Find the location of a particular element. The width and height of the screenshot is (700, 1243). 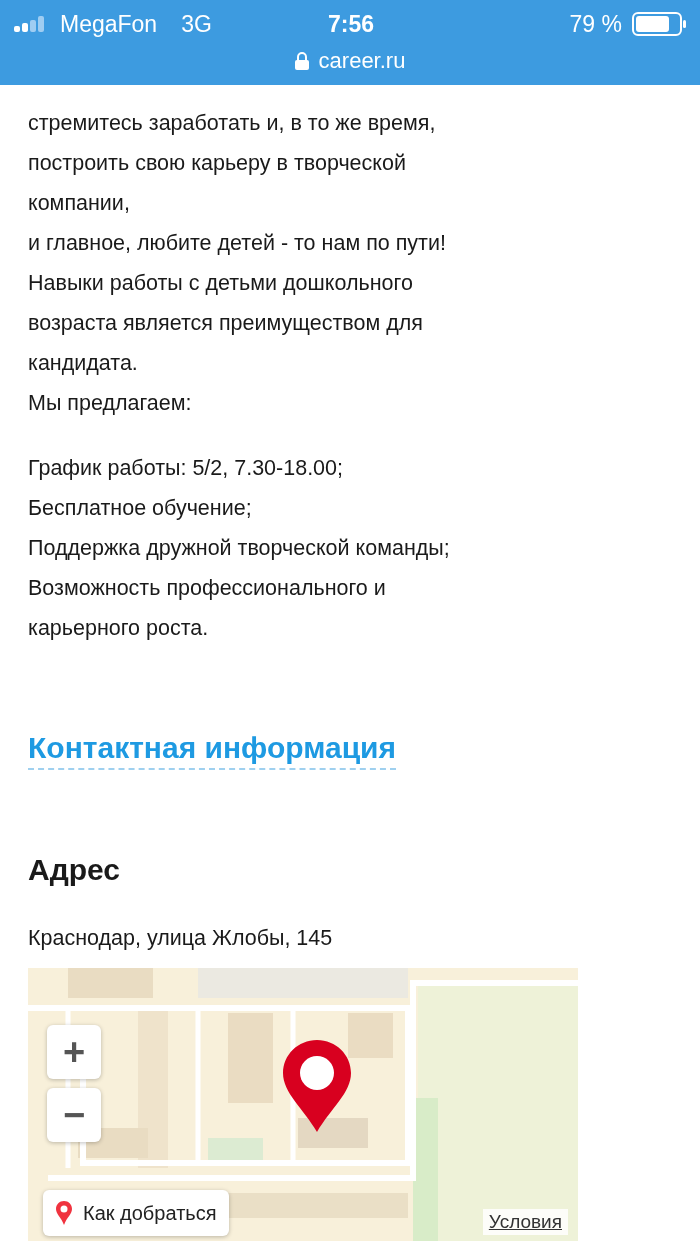

network-type: 3G is located at coordinates (196, 24).